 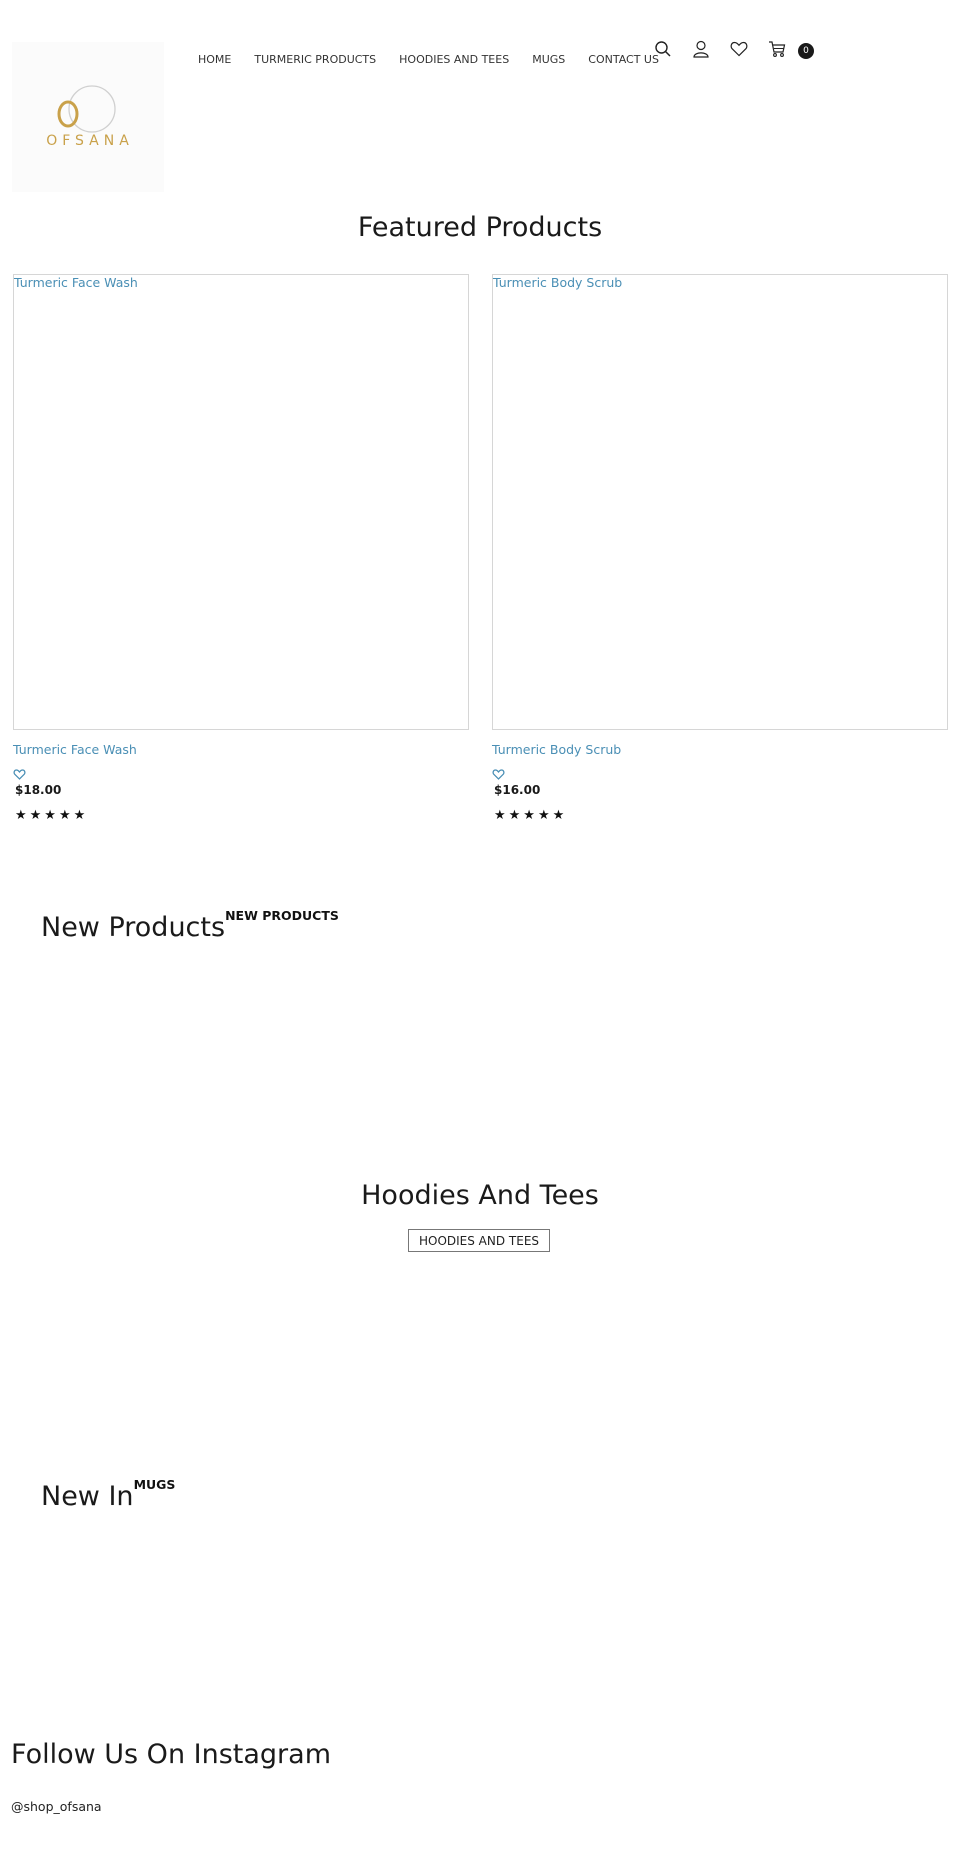 What do you see at coordinates (623, 59) in the screenshot?
I see `nav-contact-us: CONTACT US` at bounding box center [623, 59].